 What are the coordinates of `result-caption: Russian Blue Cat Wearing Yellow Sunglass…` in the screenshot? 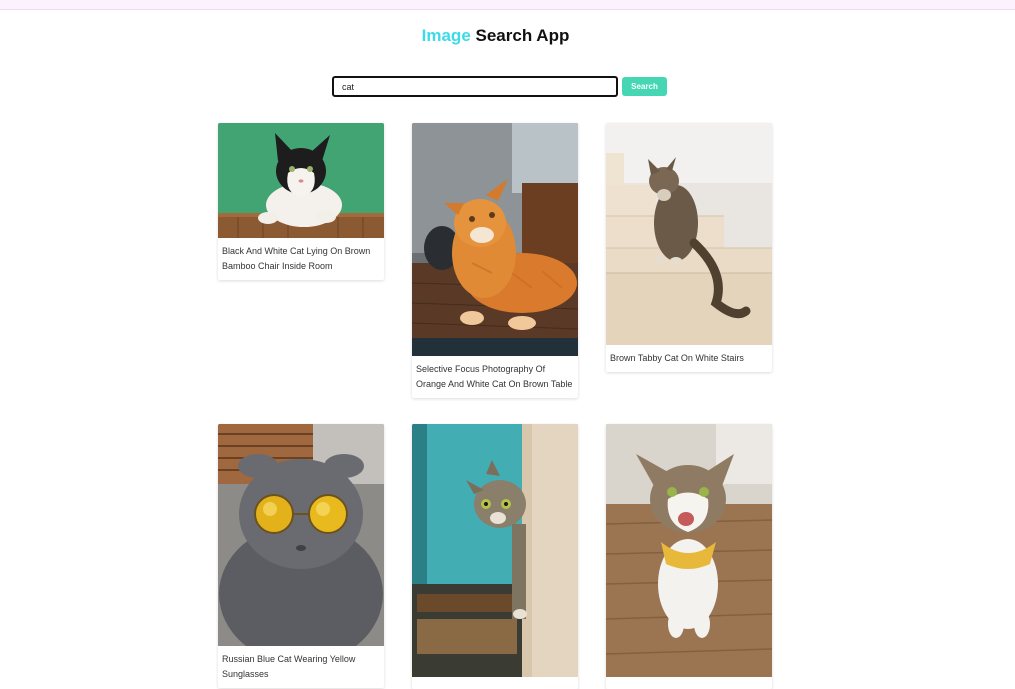 It's located at (289, 666).